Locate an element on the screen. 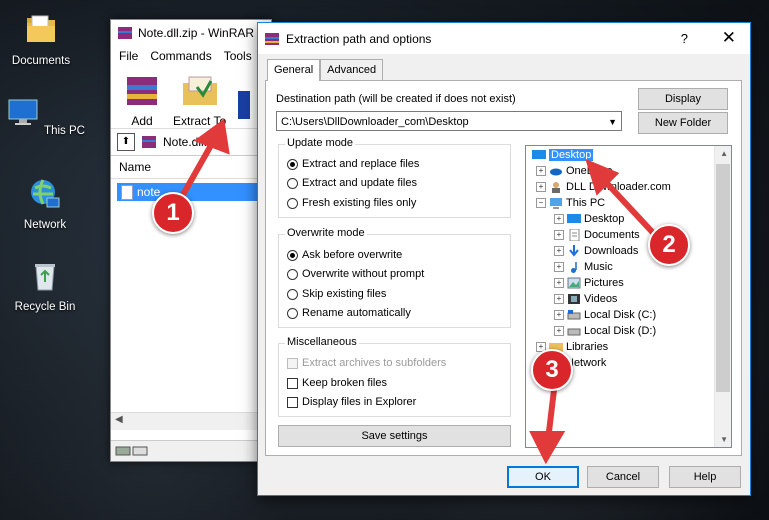 The width and height of the screenshot is (769, 520). tree-item-local-d: + Local Disk (D:) is located at coordinates (605, 330).